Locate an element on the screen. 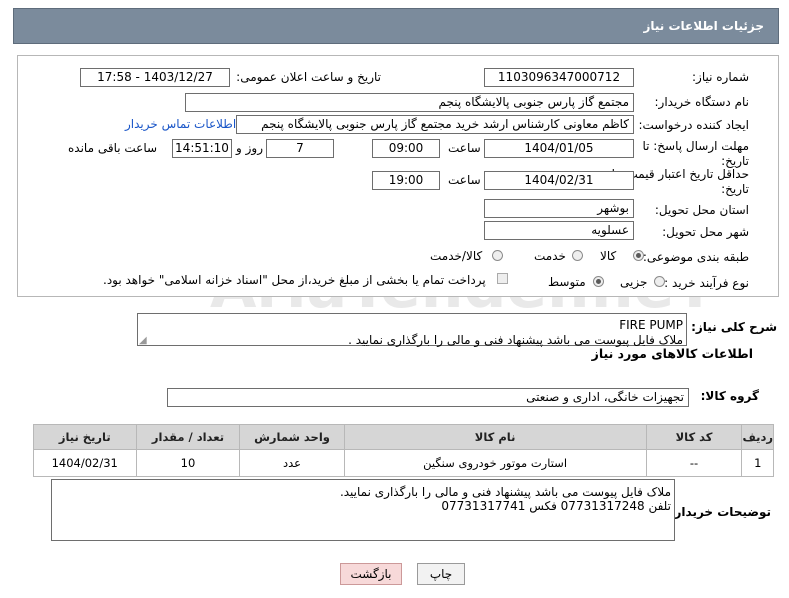  province-field: بوشهر is located at coordinates (559, 208).